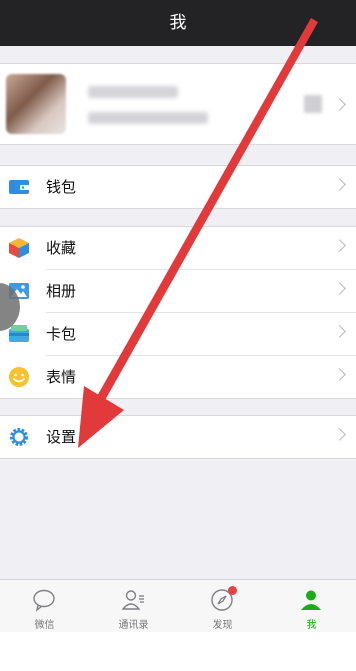 The width and height of the screenshot is (356, 671). I want to click on tab-contacts: 通讯录, so click(133, 606).